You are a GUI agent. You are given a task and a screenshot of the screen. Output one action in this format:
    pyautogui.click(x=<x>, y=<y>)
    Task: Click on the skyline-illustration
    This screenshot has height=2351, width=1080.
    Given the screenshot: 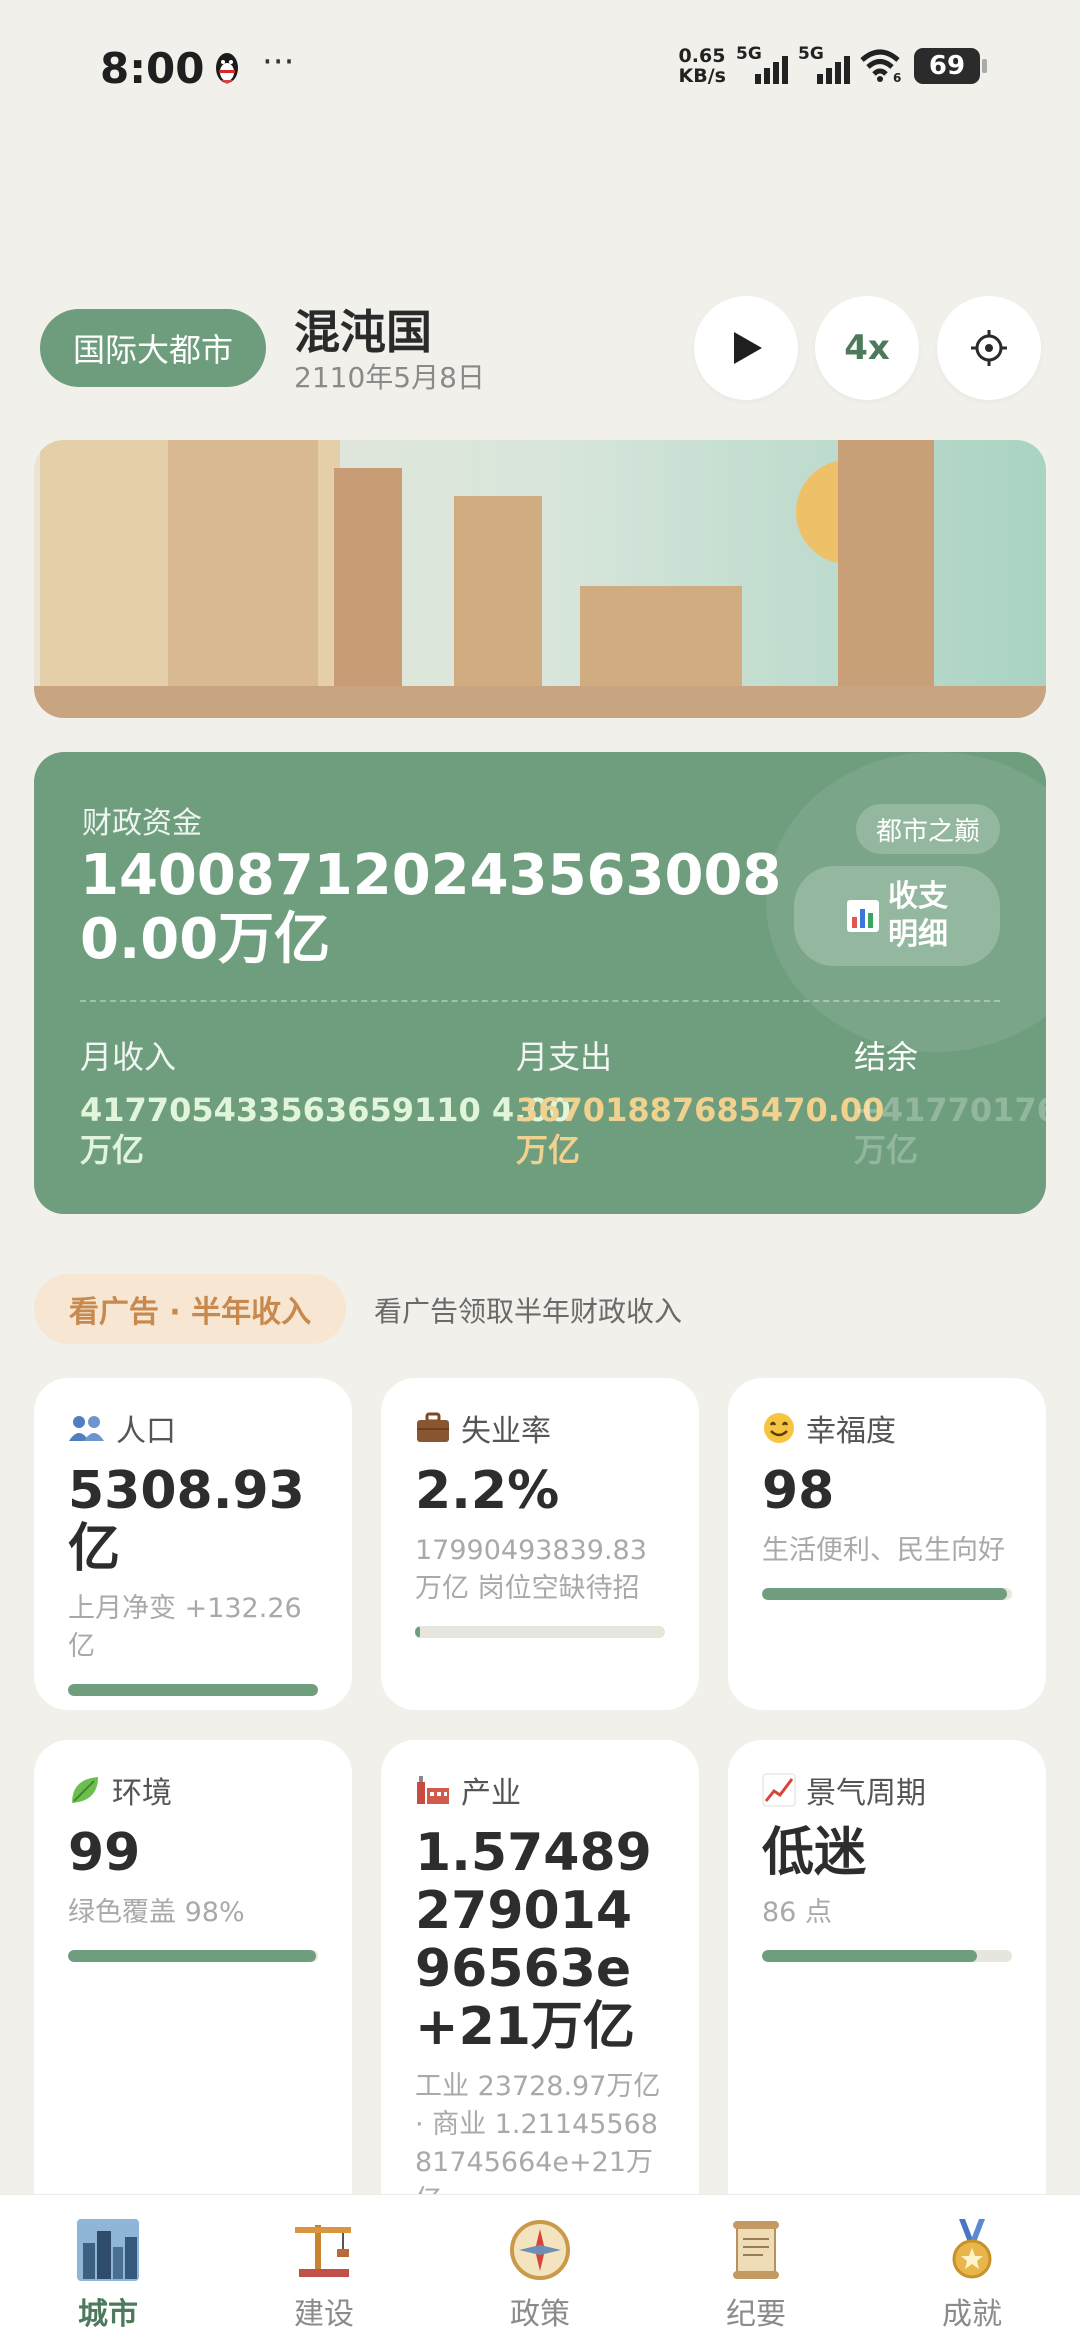 What is the action you would take?
    pyautogui.click(x=540, y=579)
    